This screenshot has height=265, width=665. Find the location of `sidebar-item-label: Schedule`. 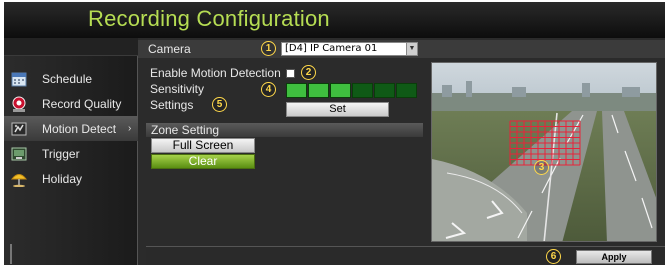

sidebar-item-label: Schedule is located at coordinates (67, 78).